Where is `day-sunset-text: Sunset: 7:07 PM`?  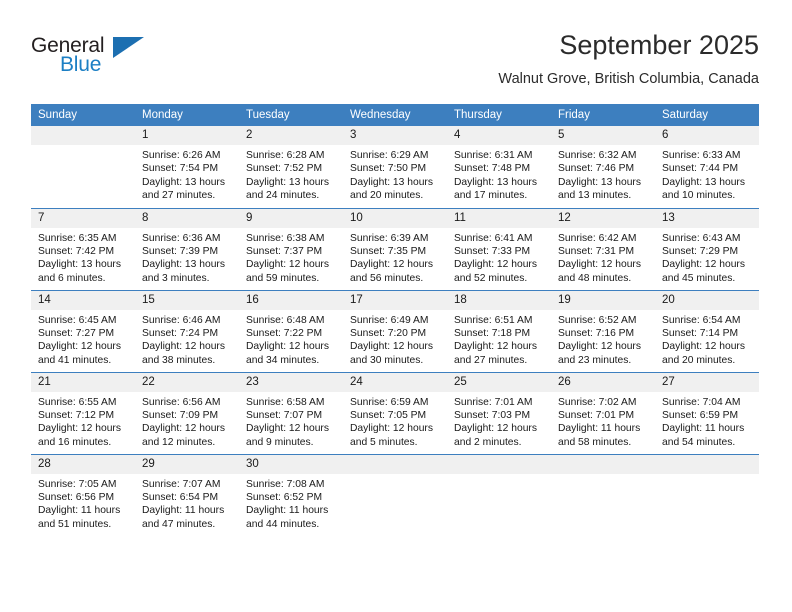
day-sunset-text: Sunset: 7:07 PM is located at coordinates (284, 415).